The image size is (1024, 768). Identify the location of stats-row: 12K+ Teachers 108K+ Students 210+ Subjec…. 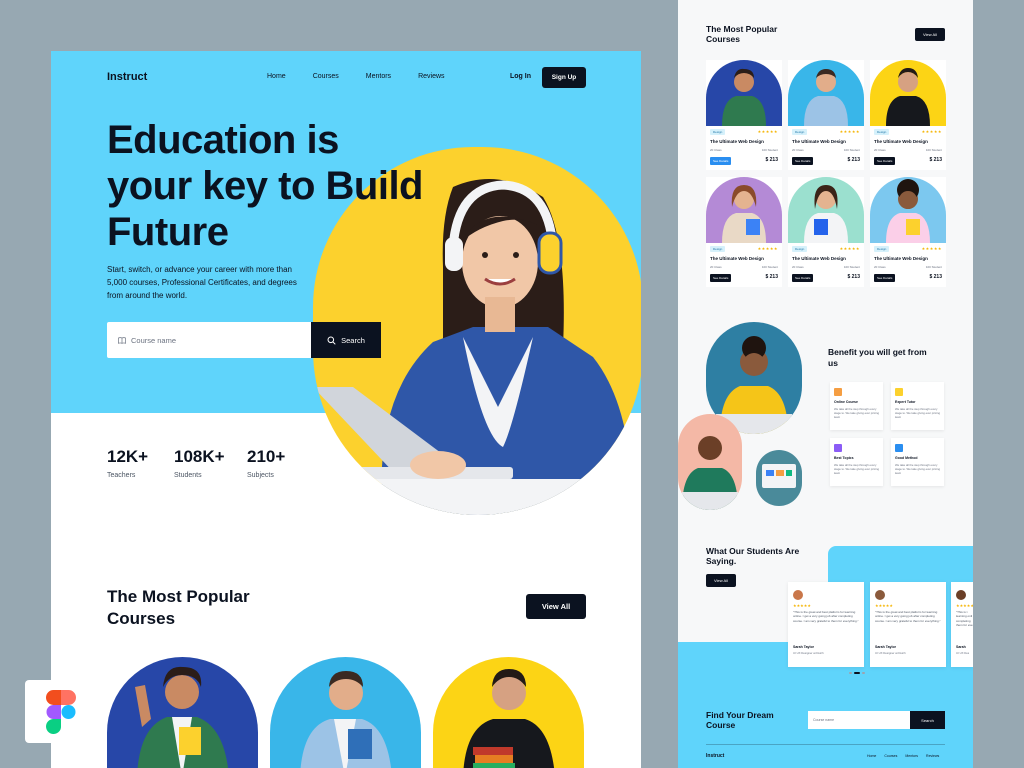
(210, 463).